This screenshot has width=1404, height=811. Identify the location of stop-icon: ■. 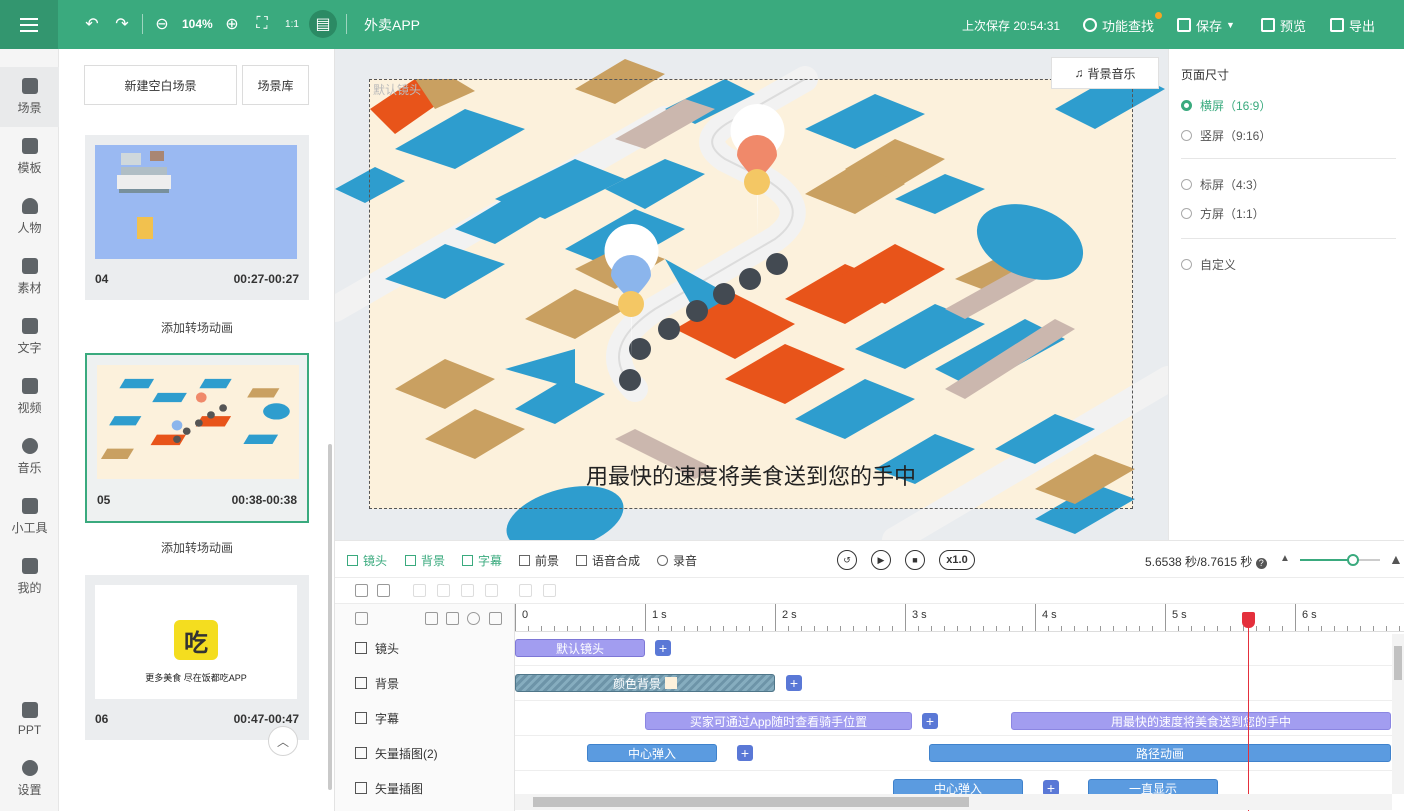
(915, 560).